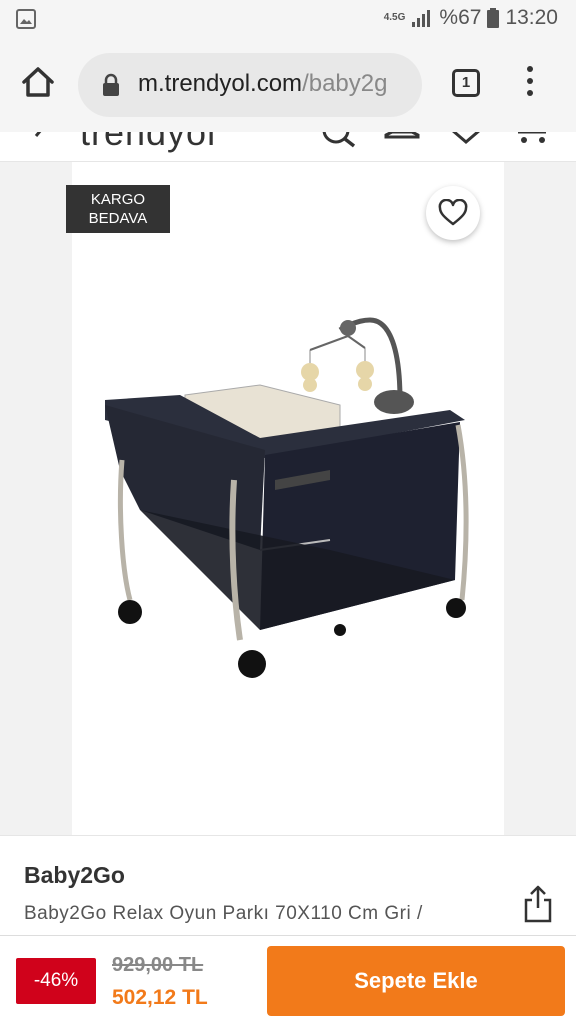  Describe the element at coordinates (111, 84) in the screenshot. I see `lock-icon` at that location.